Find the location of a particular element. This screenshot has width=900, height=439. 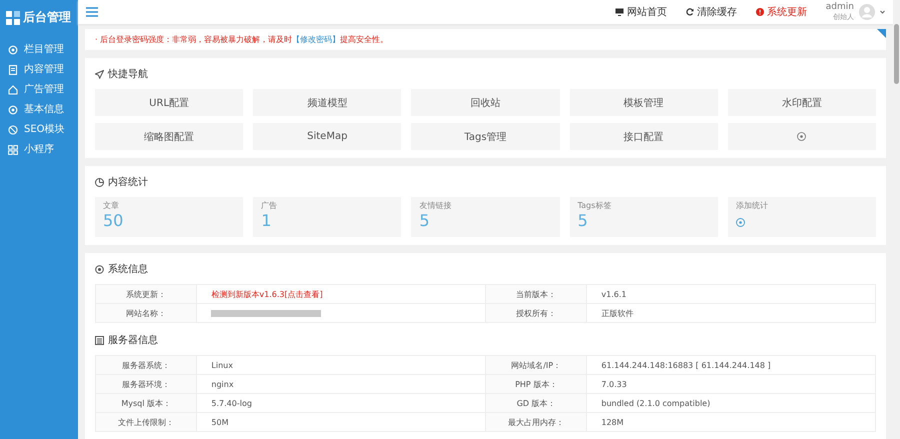

monitor-icon is located at coordinates (619, 12).